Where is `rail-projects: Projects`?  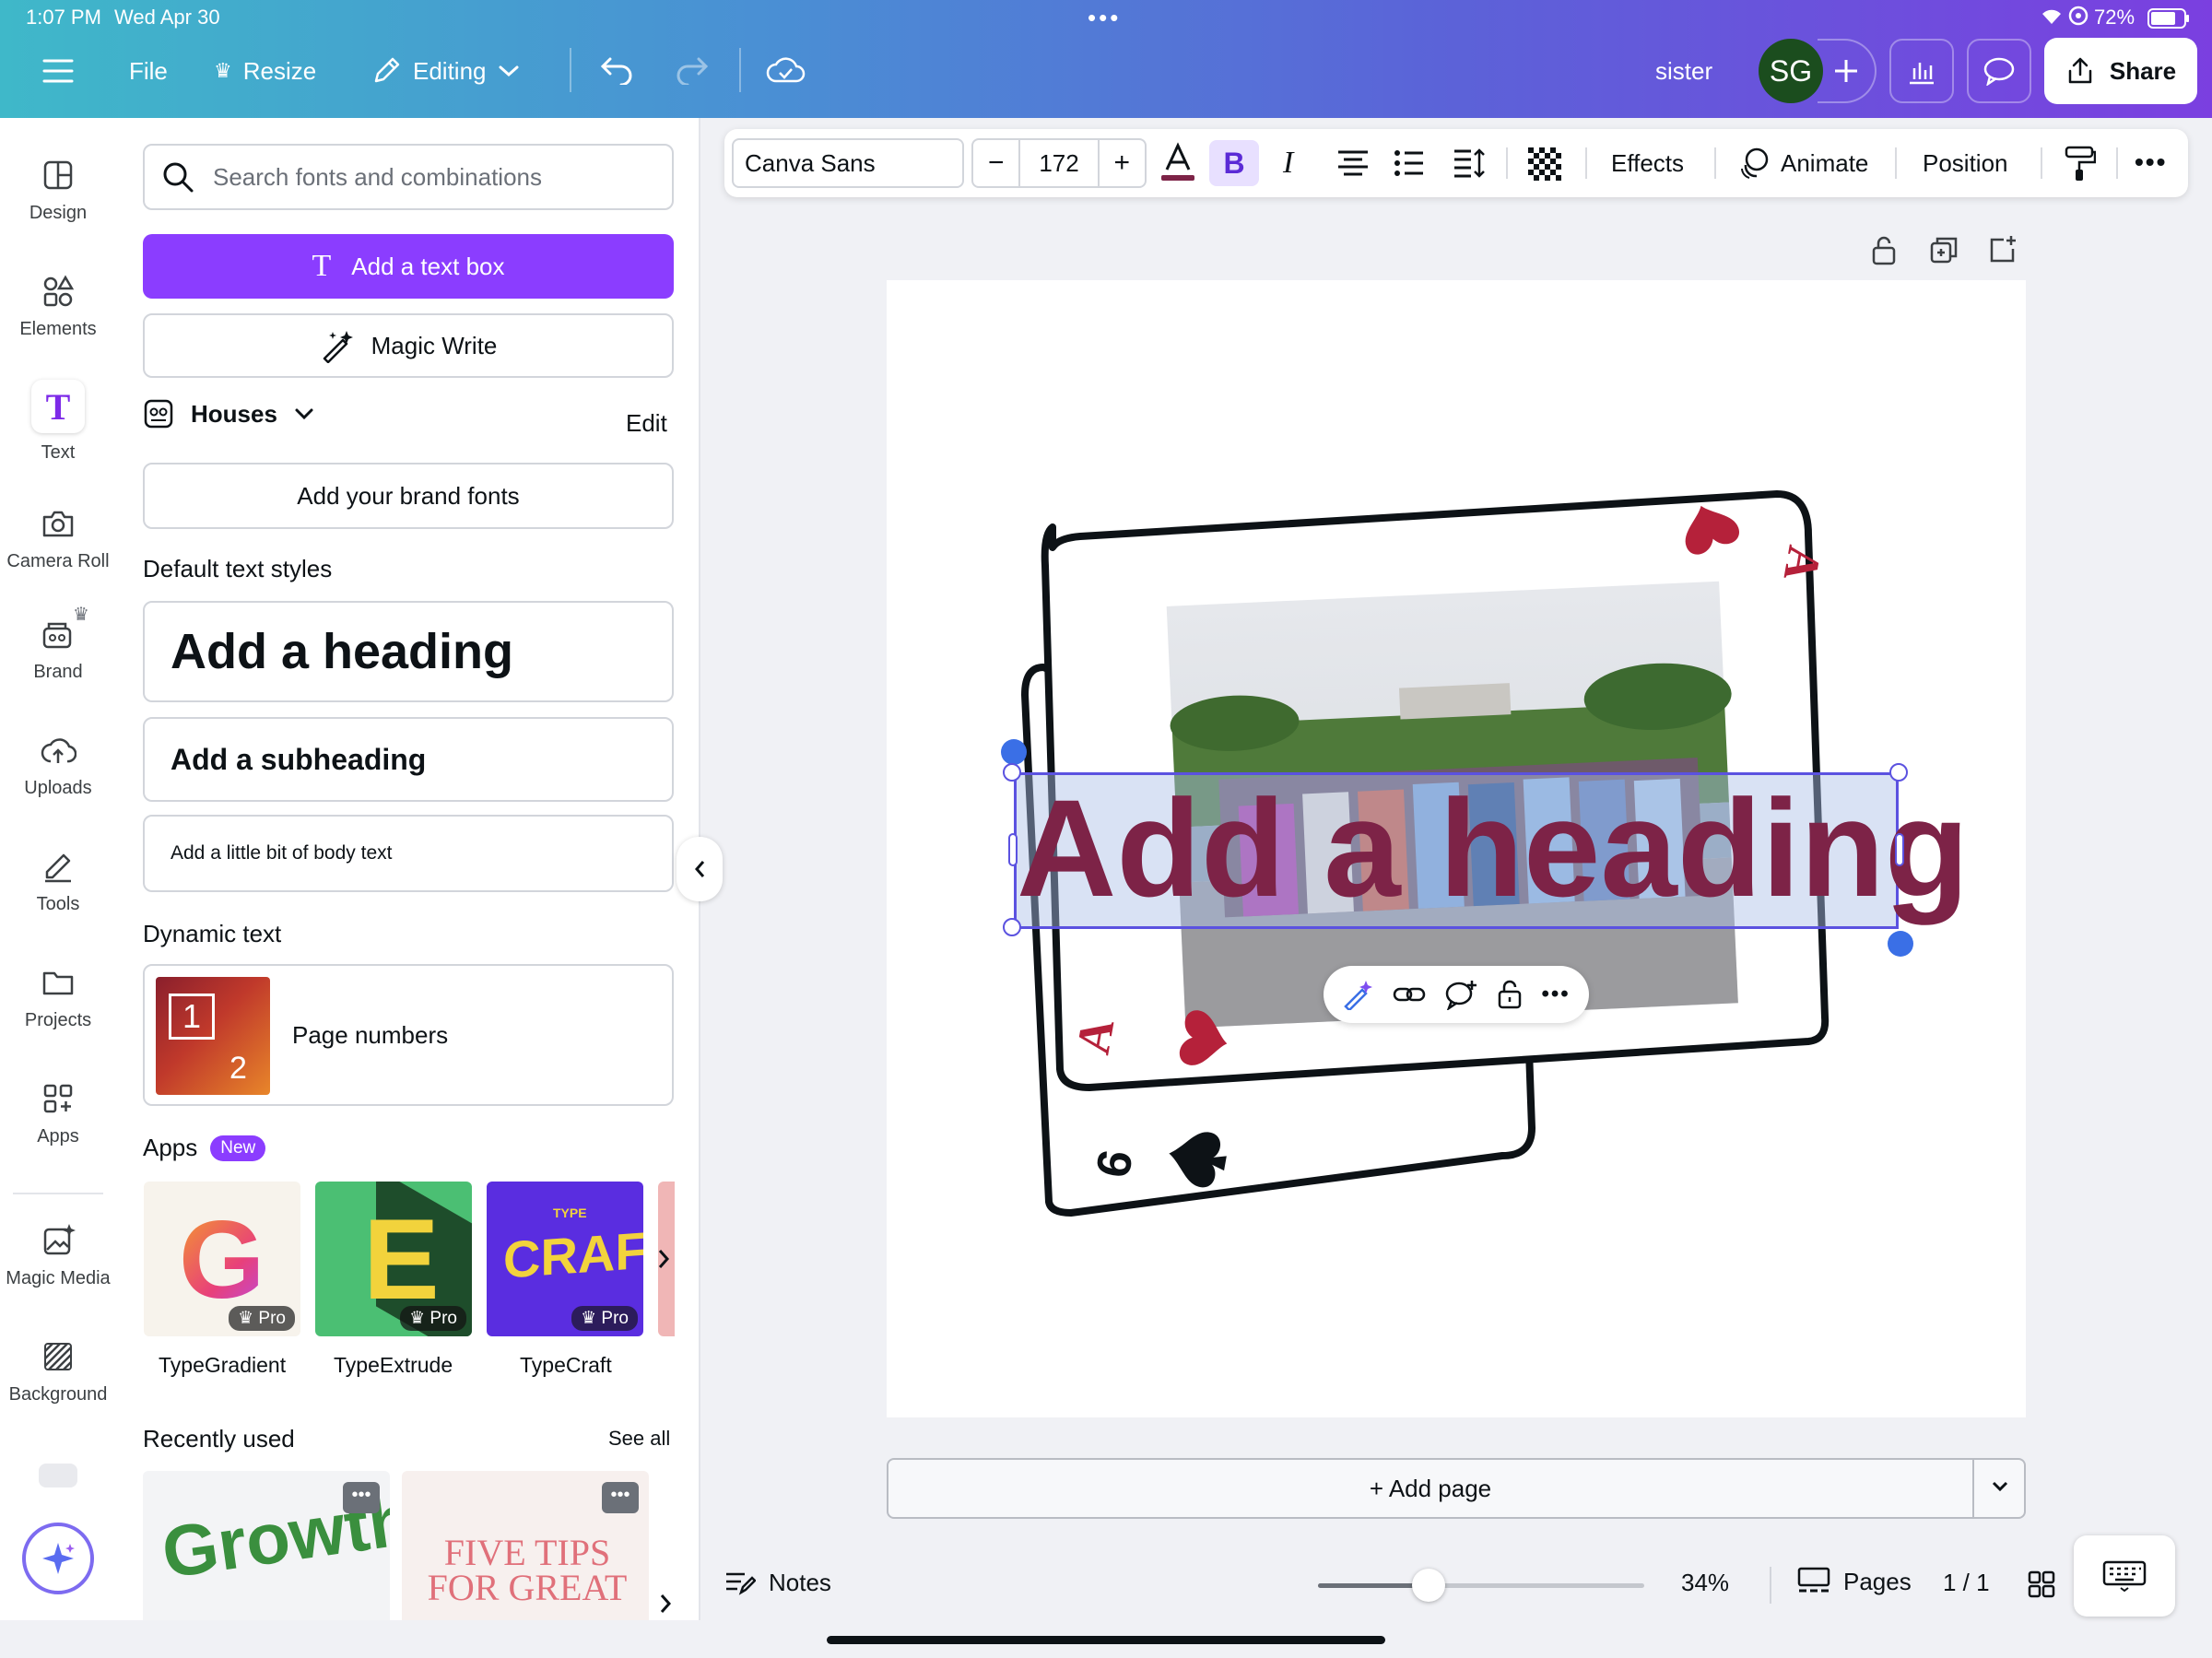 rail-projects: Projects is located at coordinates (58, 997).